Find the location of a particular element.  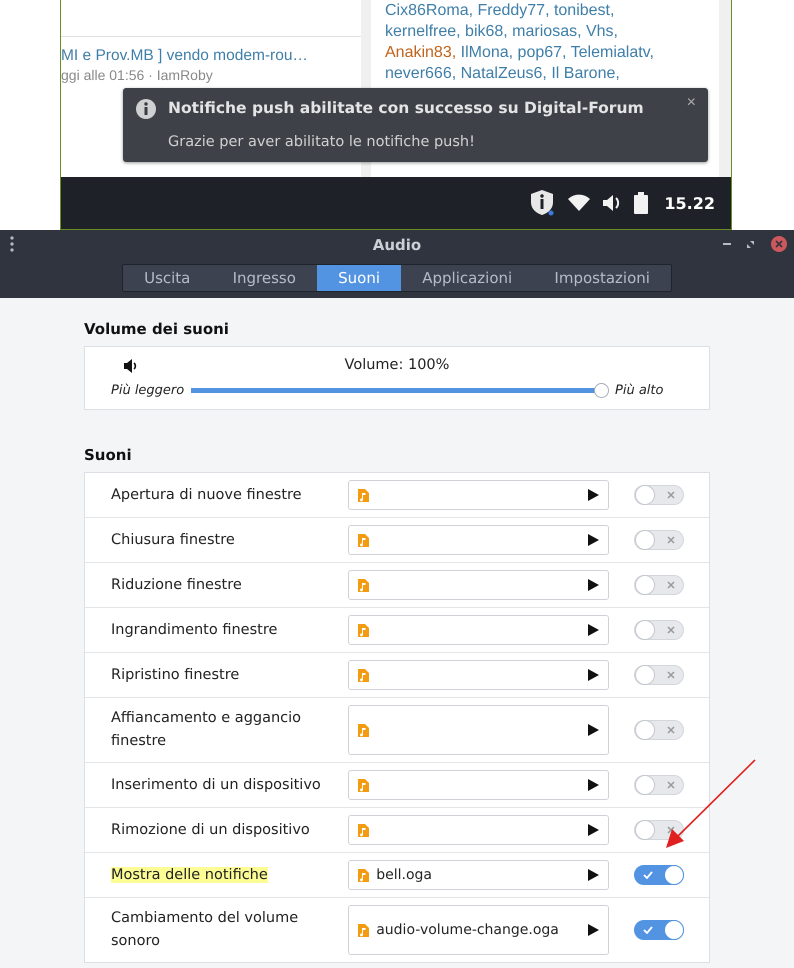

sound-event-label: Mostra delle notifiche is located at coordinates (189, 874).